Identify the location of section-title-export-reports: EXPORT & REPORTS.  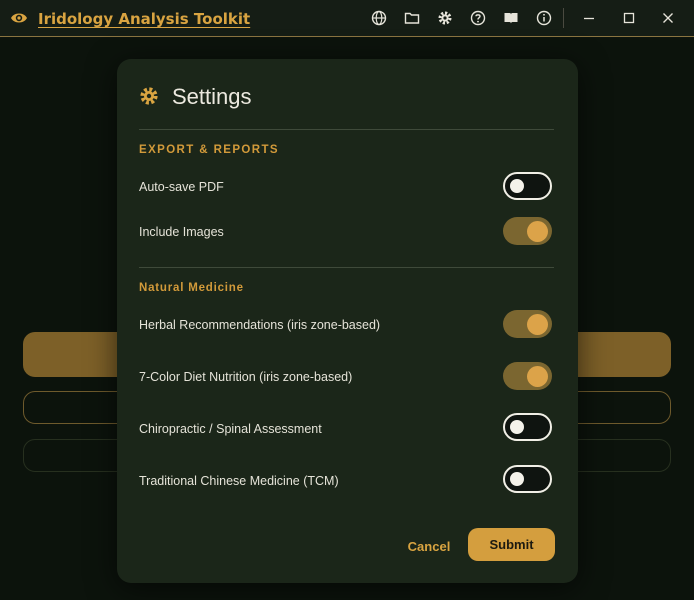
(209, 150).